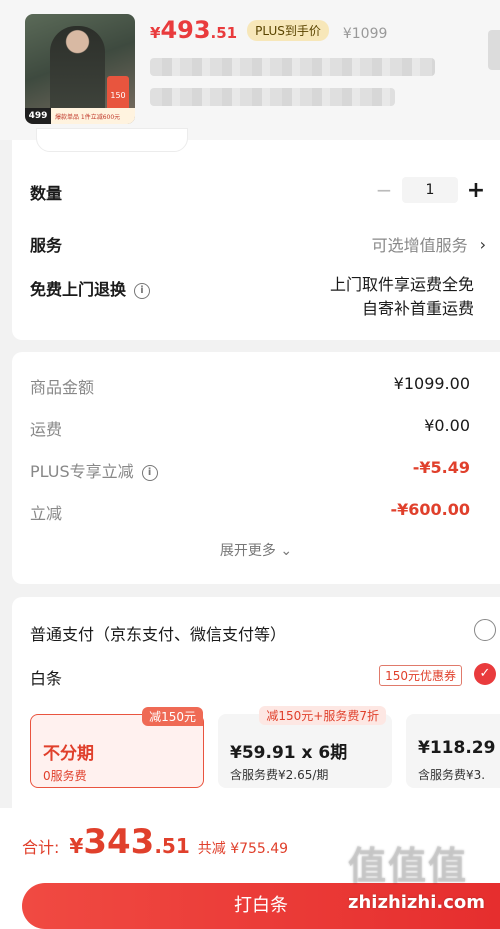  I want to click on service-label: 服务, so click(46, 245).